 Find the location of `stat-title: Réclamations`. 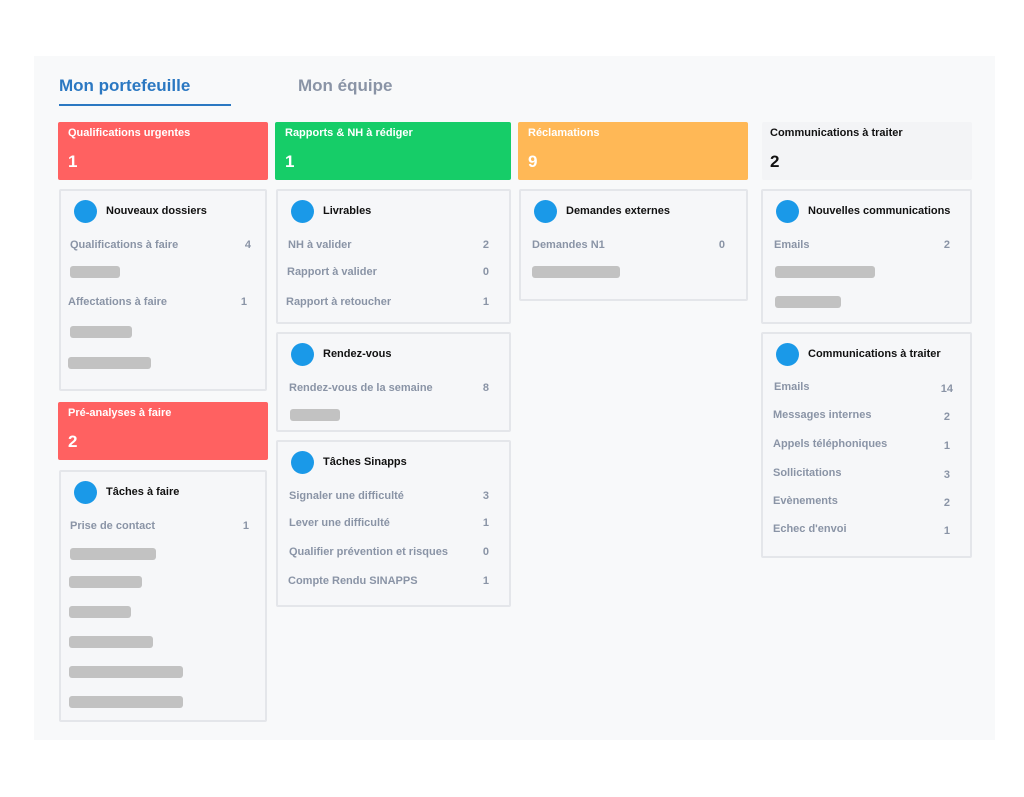

stat-title: Réclamations is located at coordinates (564, 133).